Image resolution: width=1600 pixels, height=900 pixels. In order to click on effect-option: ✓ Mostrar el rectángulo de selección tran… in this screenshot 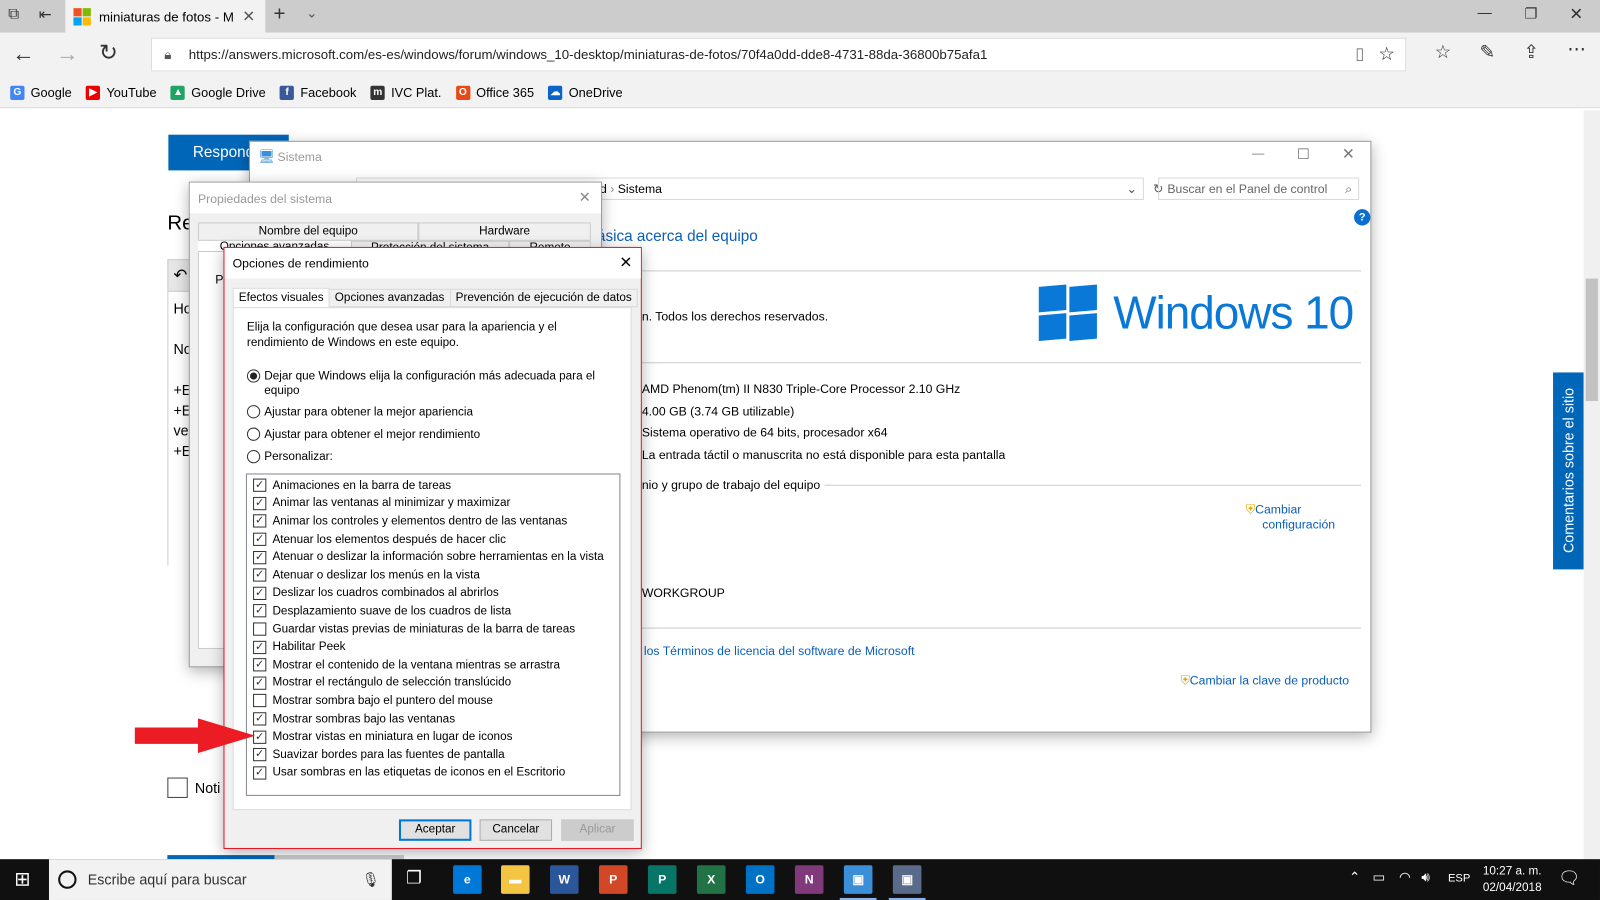, I will do `click(436, 683)`.